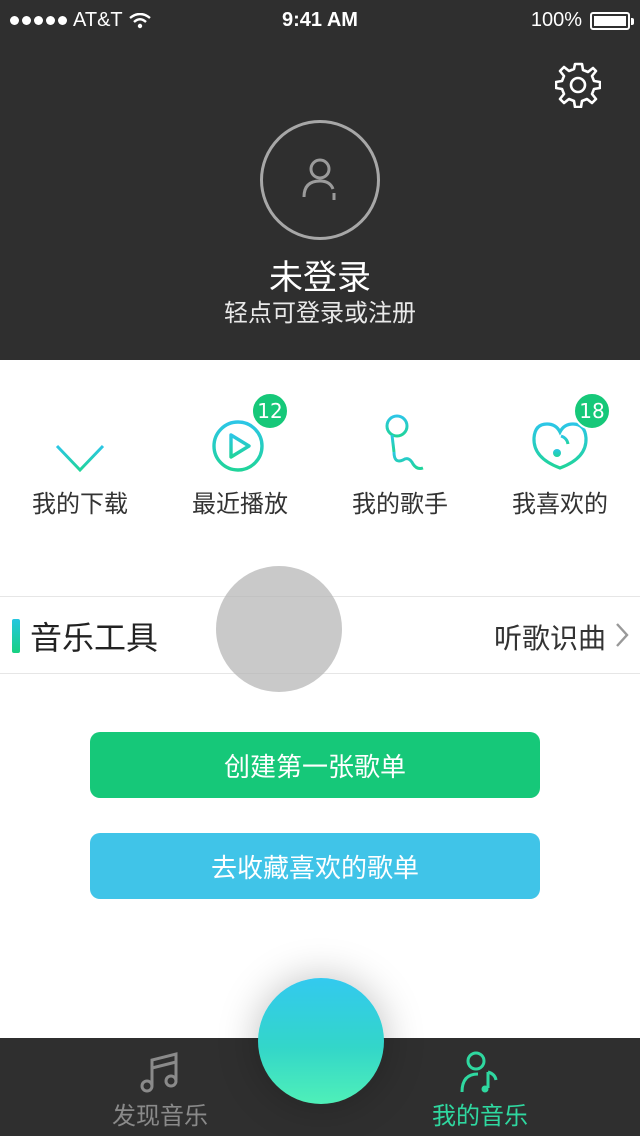 This screenshot has height=1136, width=640. Describe the element at coordinates (240, 504) in the screenshot. I see `quick-item-label: 最近播放` at that location.